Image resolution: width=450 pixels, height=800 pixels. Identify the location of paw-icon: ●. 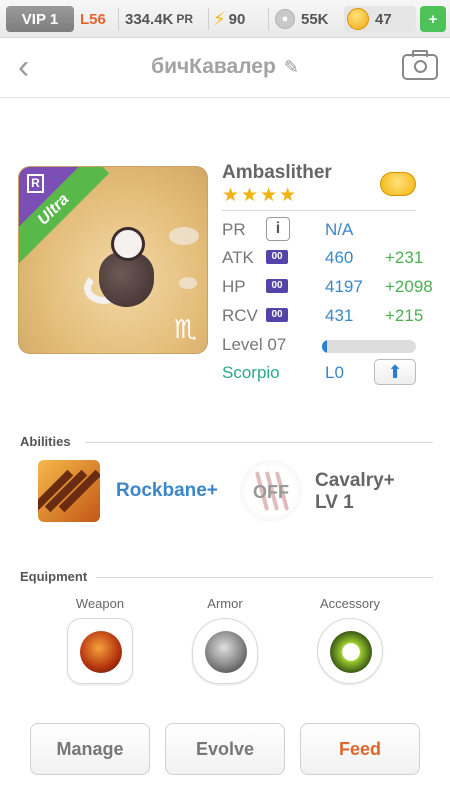
(285, 19).